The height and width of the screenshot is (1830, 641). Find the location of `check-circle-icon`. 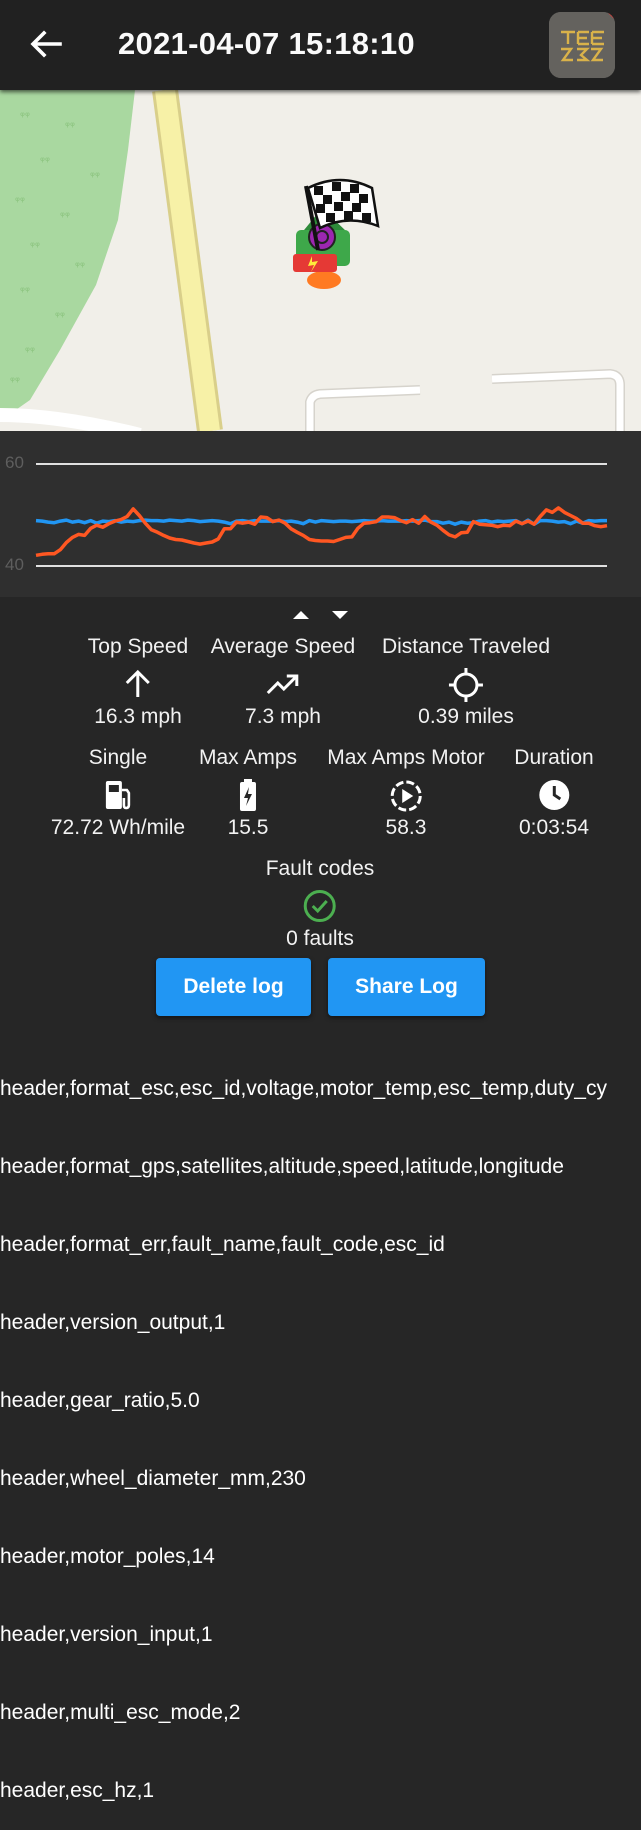

check-circle-icon is located at coordinates (320, 906).